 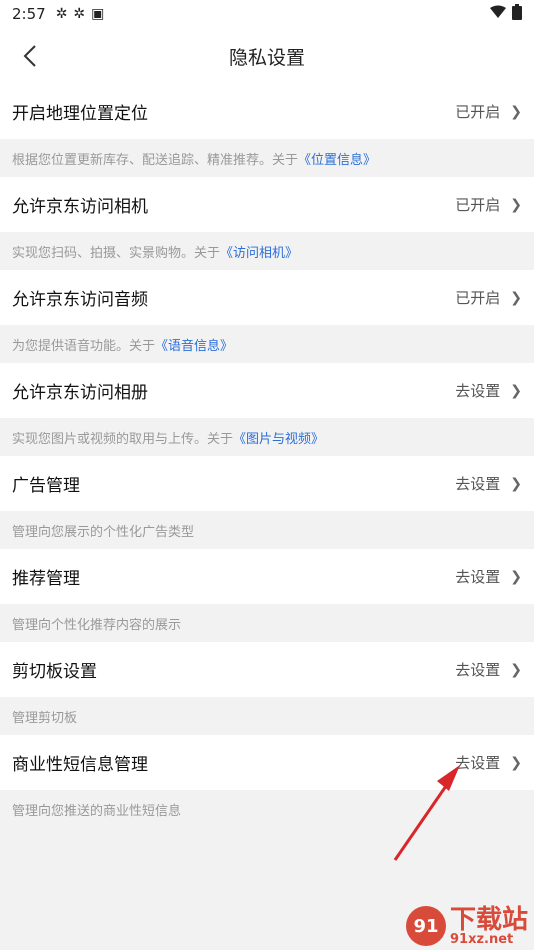 What do you see at coordinates (481, 939) in the screenshot?
I see `watermark-url: 91xz.net` at bounding box center [481, 939].